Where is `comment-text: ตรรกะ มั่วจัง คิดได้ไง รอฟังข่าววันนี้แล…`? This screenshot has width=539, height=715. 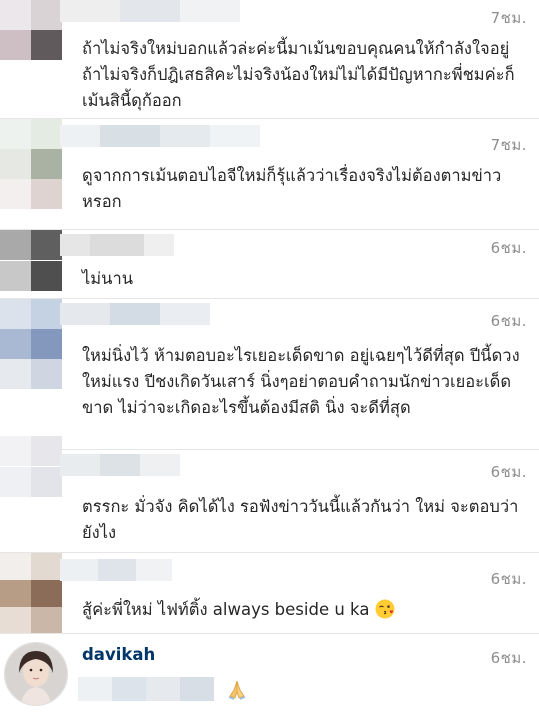
comment-text: ตรรกะ มั่วจัง คิดได้ไง รอฟังข่าววันนี้แล… is located at coordinates (300, 519).